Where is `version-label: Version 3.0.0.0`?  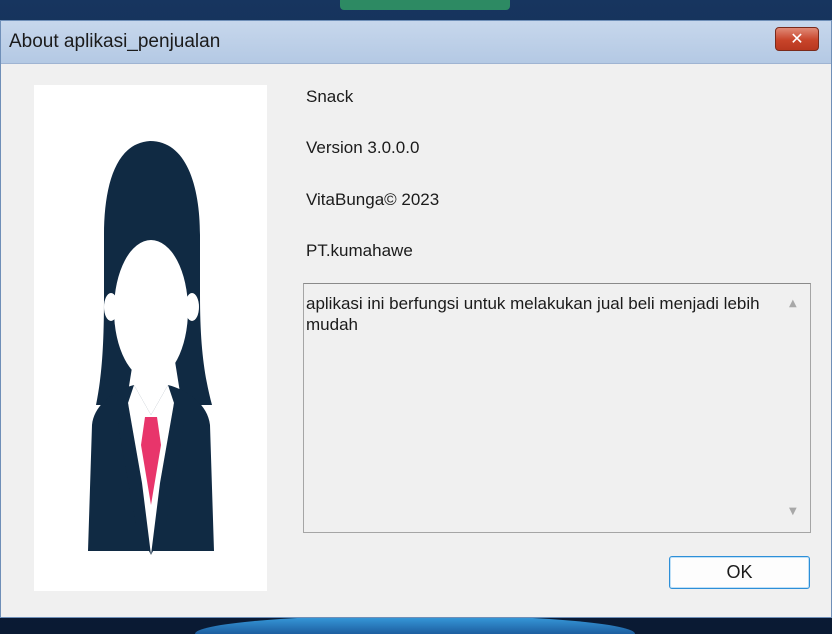
version-label: Version 3.0.0.0 is located at coordinates (363, 147).